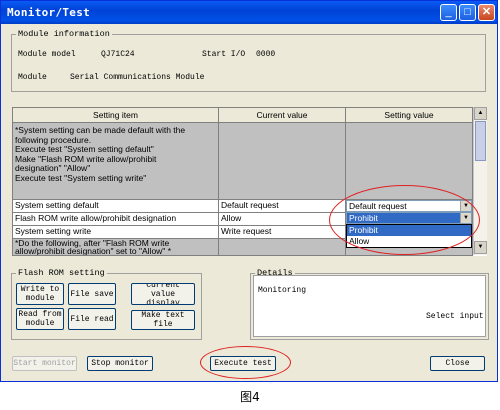 The width and height of the screenshot is (500, 410). What do you see at coordinates (40, 319) in the screenshot?
I see `read-from-module-button: Read from module` at bounding box center [40, 319].